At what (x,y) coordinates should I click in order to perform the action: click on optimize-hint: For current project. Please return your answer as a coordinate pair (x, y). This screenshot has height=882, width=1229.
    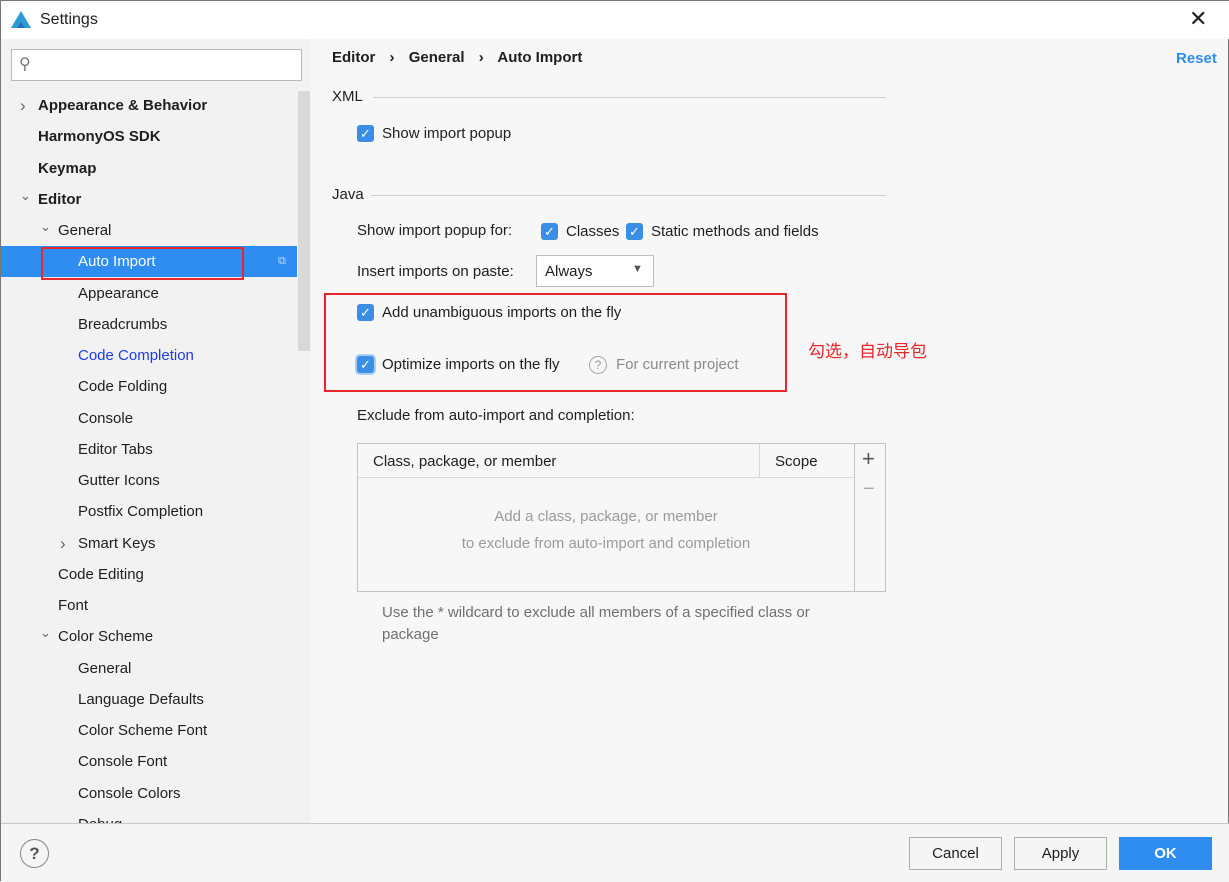
    Looking at the image, I should click on (677, 364).